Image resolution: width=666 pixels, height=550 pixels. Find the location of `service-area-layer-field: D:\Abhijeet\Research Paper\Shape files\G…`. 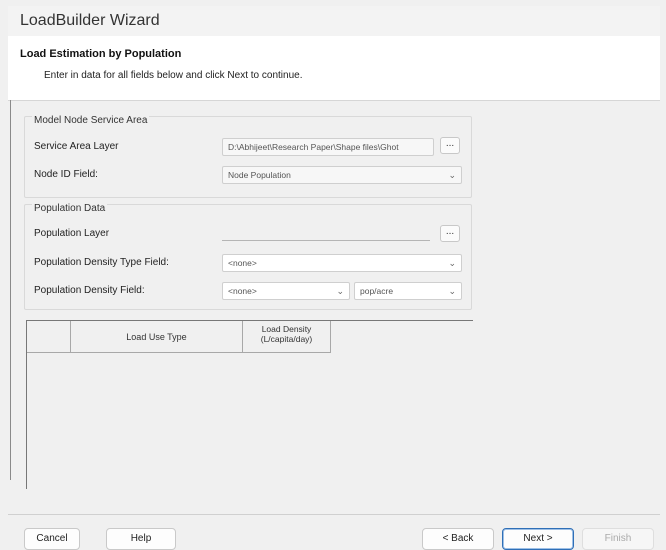

service-area-layer-field: D:\Abhijeet\Research Paper\Shape files\G… is located at coordinates (328, 147).